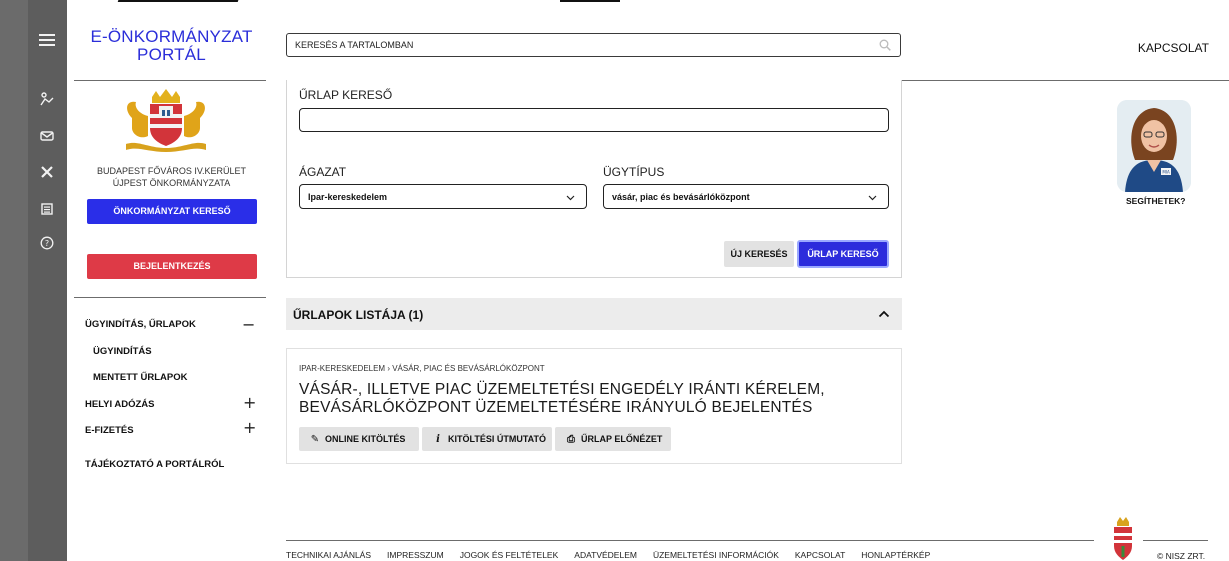  What do you see at coordinates (140, 324) in the screenshot?
I see `nav-item-case-forms: ÜGYINDÍTÁS, ŰRLAPOK` at bounding box center [140, 324].